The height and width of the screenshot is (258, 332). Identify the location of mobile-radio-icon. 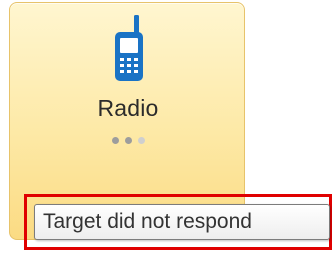
(129, 48).